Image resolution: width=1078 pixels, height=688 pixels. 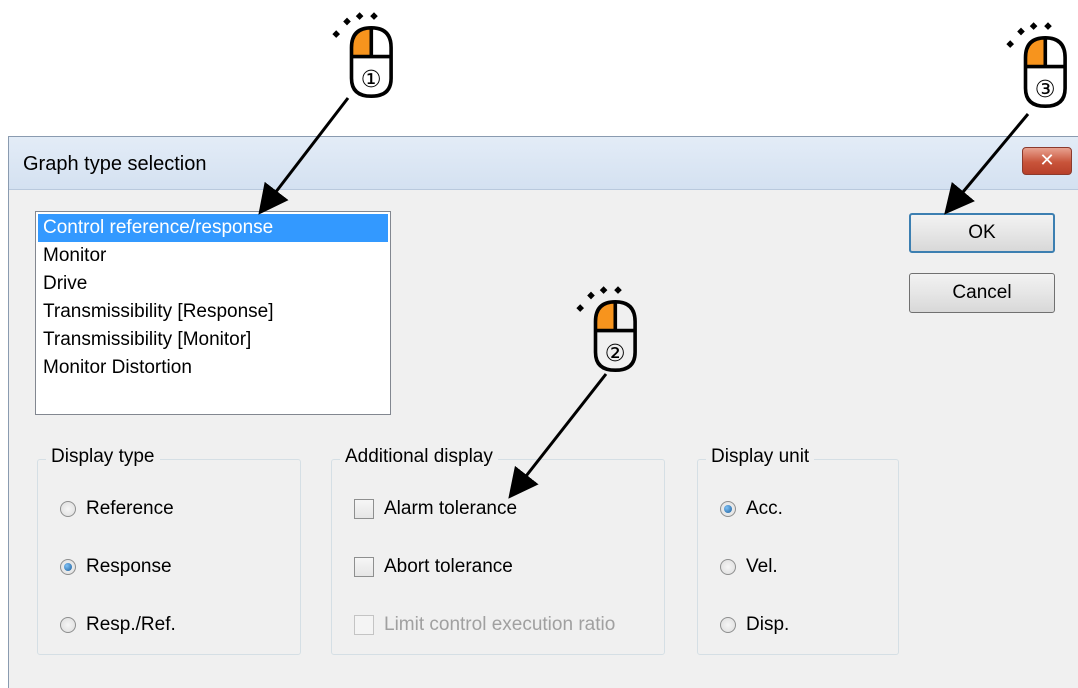 What do you see at coordinates (615, 353) in the screenshot?
I see `step-number-2: ②` at bounding box center [615, 353].